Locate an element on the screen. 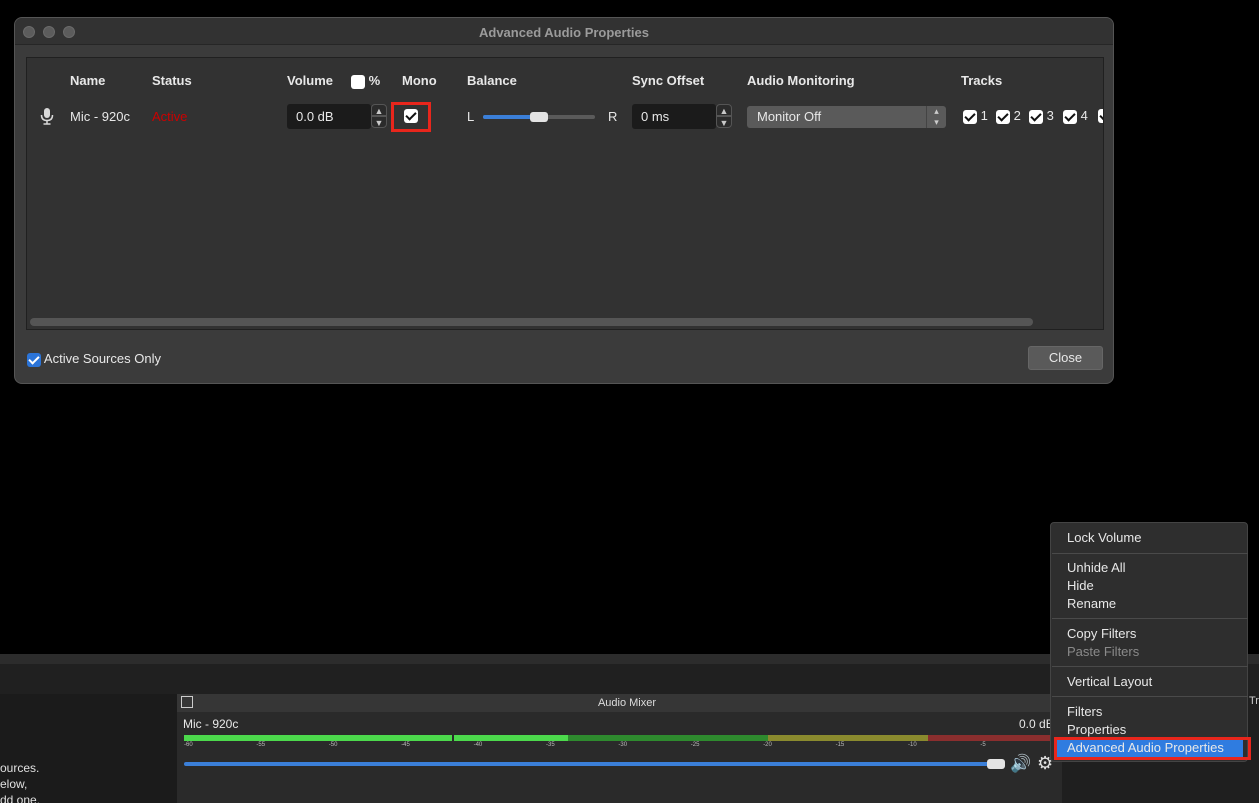 Image resolution: width=1259 pixels, height=803 pixels. track-1-label: 1 is located at coordinates (984, 115).